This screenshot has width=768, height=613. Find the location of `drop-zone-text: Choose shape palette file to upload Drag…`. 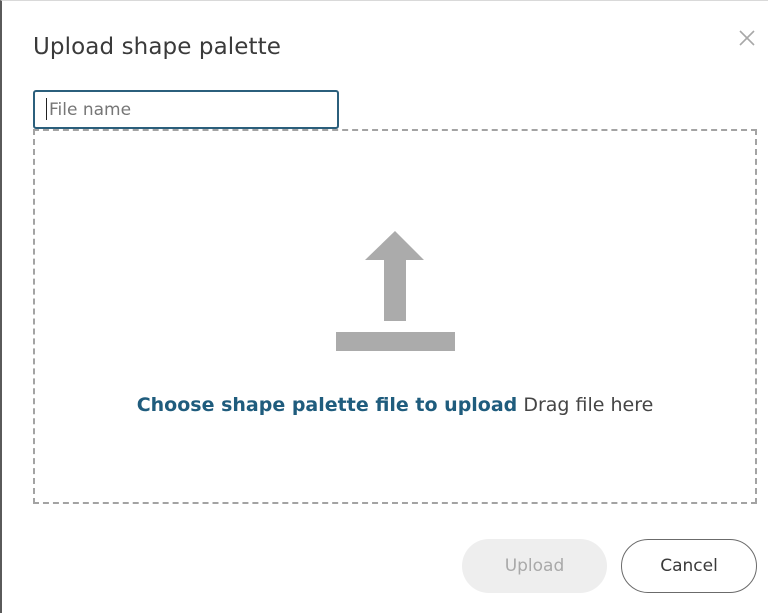

drop-zone-text: Choose shape palette file to upload Drag… is located at coordinates (395, 405).